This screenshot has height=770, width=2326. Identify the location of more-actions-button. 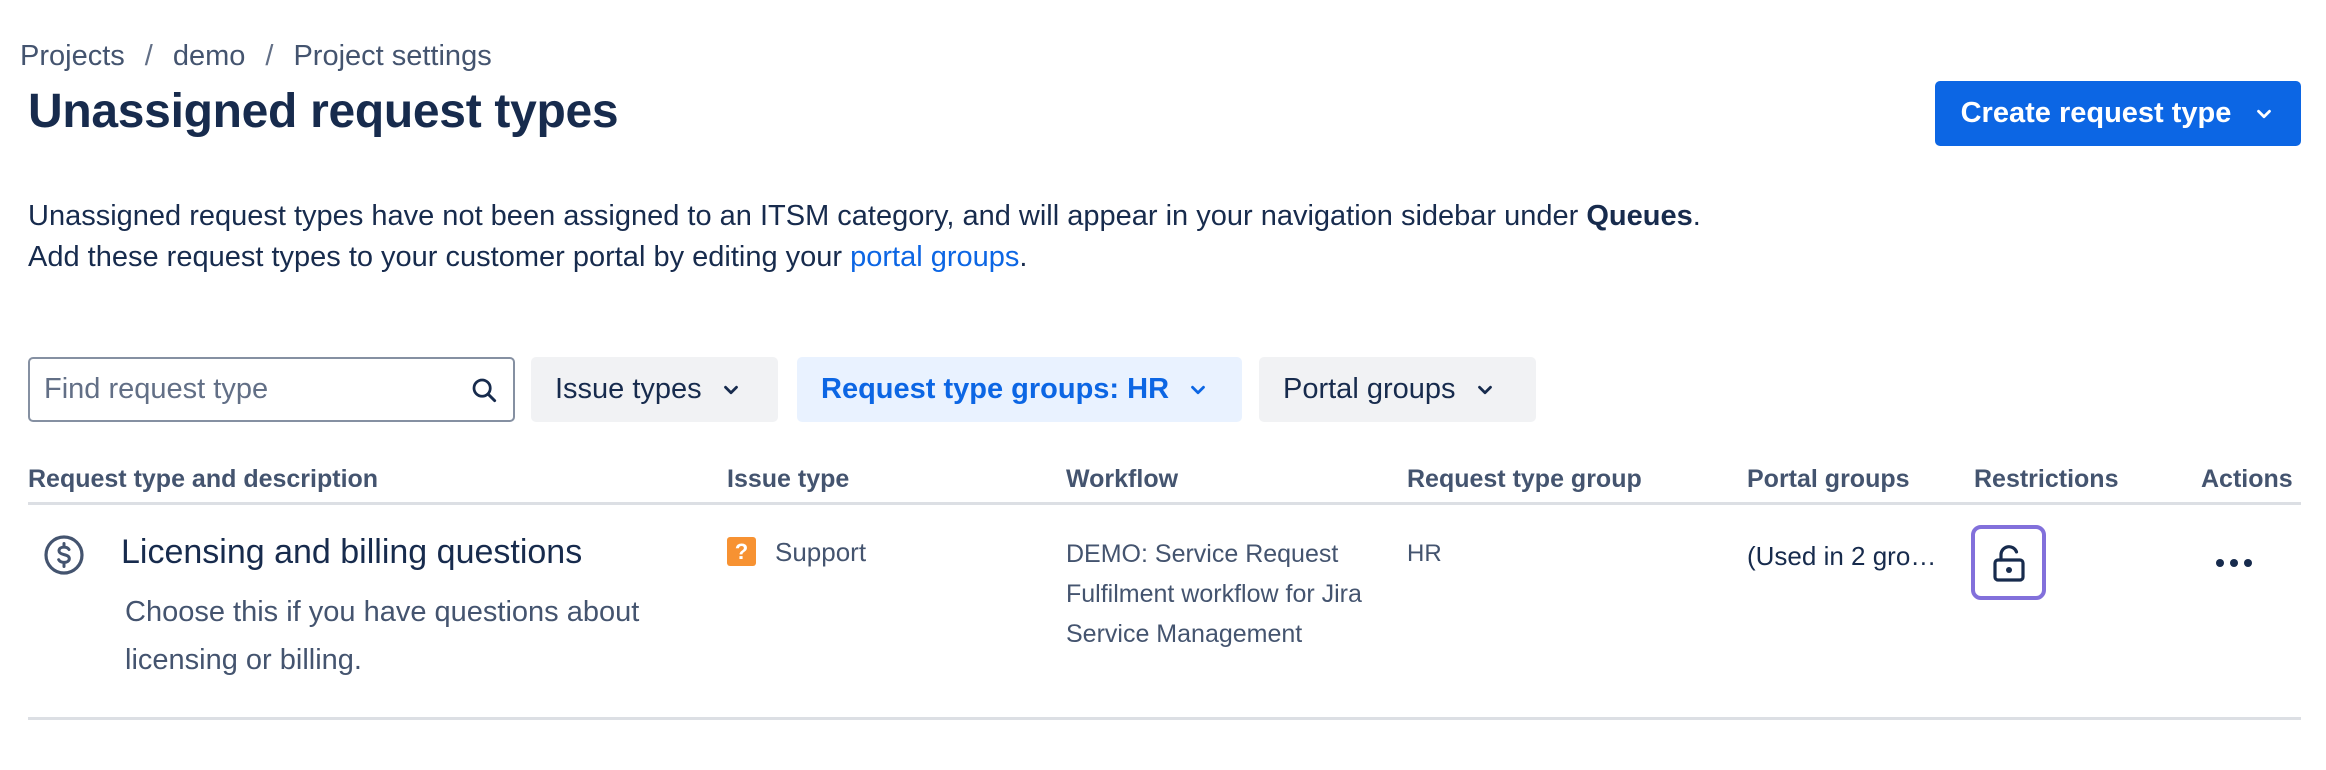
(2234, 563).